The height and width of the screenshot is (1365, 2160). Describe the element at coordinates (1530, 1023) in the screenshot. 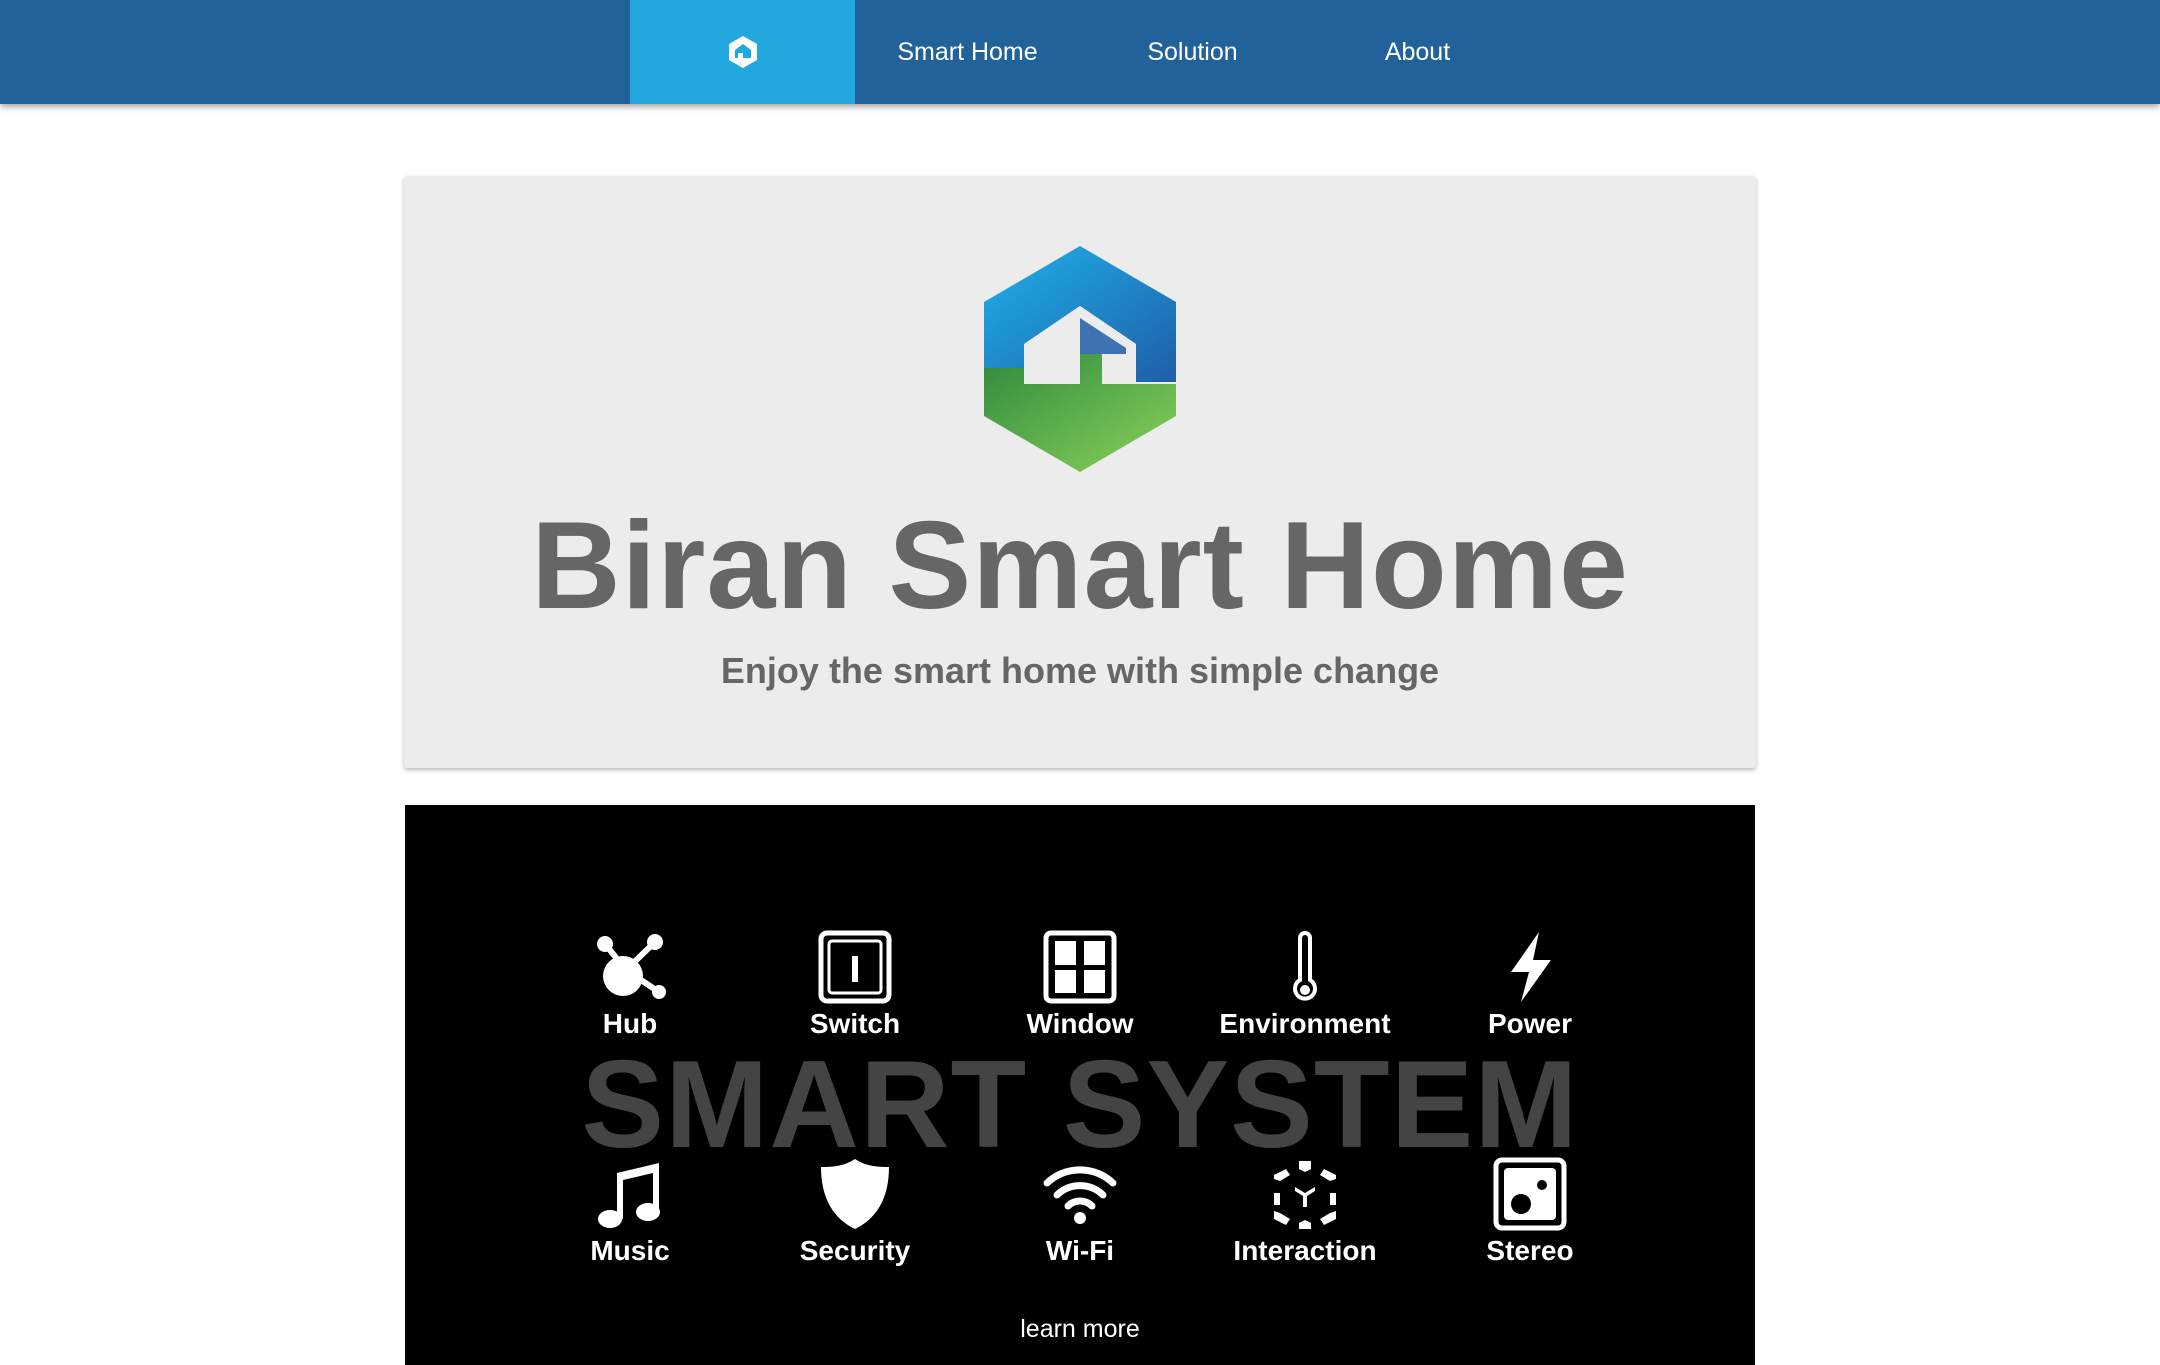

I see `feature-label: Power` at that location.